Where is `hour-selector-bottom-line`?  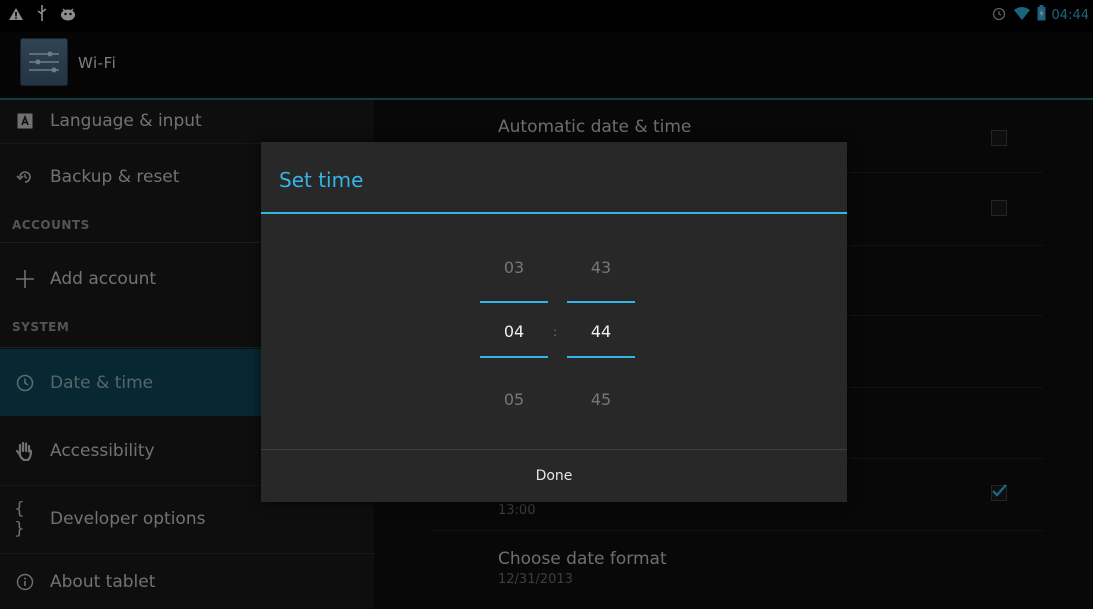 hour-selector-bottom-line is located at coordinates (514, 357).